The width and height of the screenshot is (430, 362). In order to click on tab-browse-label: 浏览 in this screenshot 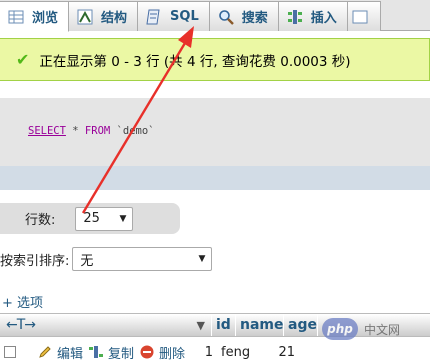, I will do `click(45, 18)`.